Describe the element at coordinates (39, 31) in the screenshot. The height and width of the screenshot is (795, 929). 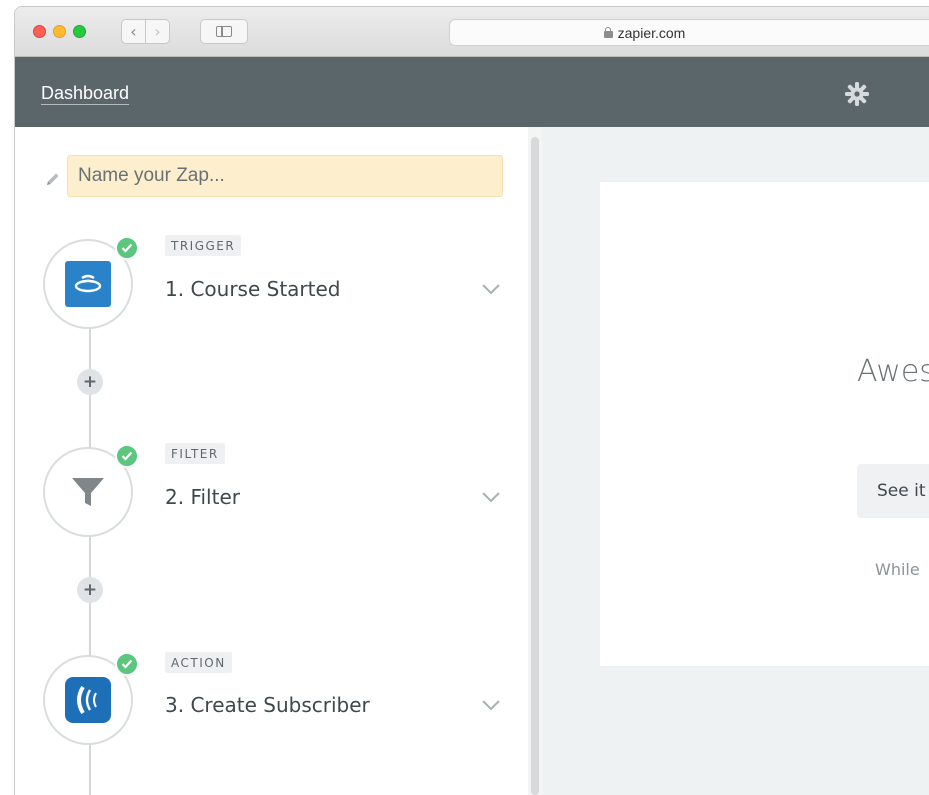
I see `close-window-button` at that location.